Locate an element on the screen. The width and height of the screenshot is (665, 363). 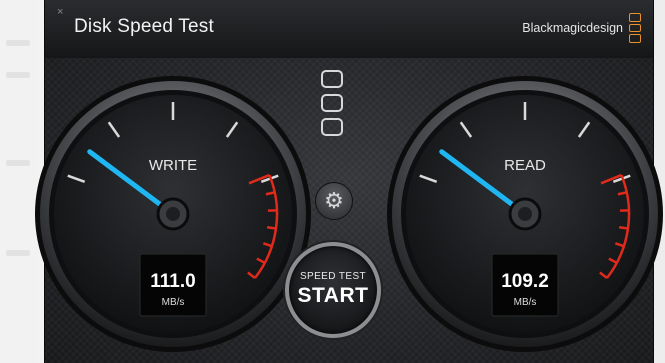
close-icon: × is located at coordinates (60, 12).